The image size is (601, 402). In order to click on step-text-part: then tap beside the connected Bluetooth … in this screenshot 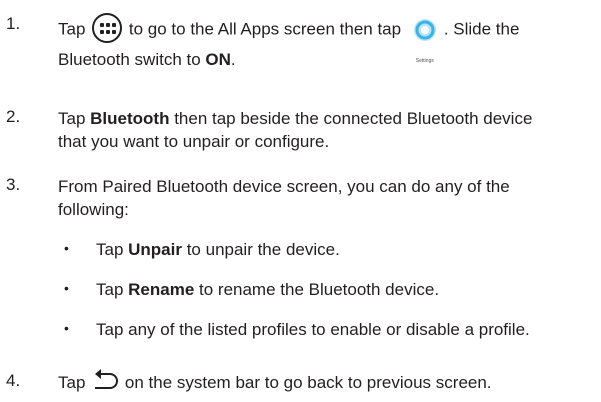, I will do `click(351, 118)`.